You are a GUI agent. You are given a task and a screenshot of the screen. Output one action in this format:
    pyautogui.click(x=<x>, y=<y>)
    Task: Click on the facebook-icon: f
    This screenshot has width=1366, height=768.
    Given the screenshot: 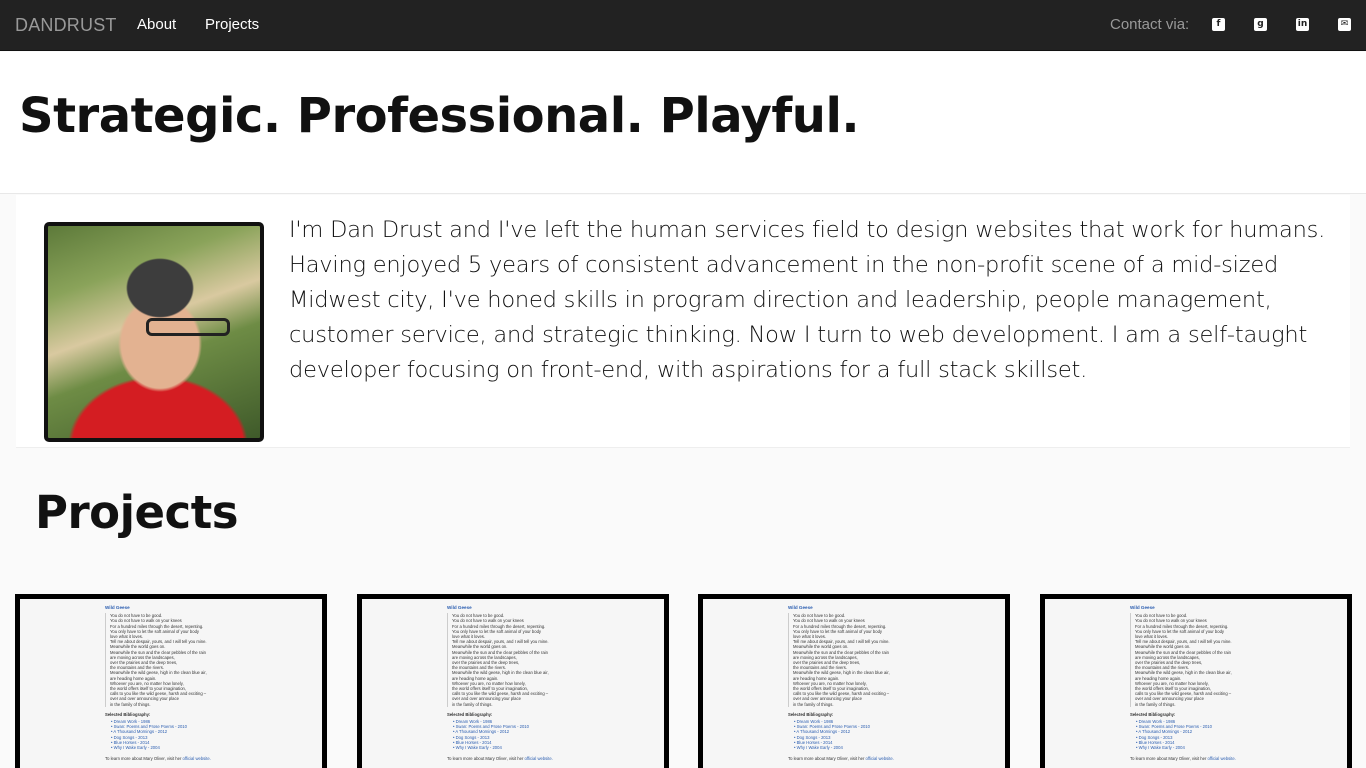 What is the action you would take?
    pyautogui.click(x=1218, y=24)
    